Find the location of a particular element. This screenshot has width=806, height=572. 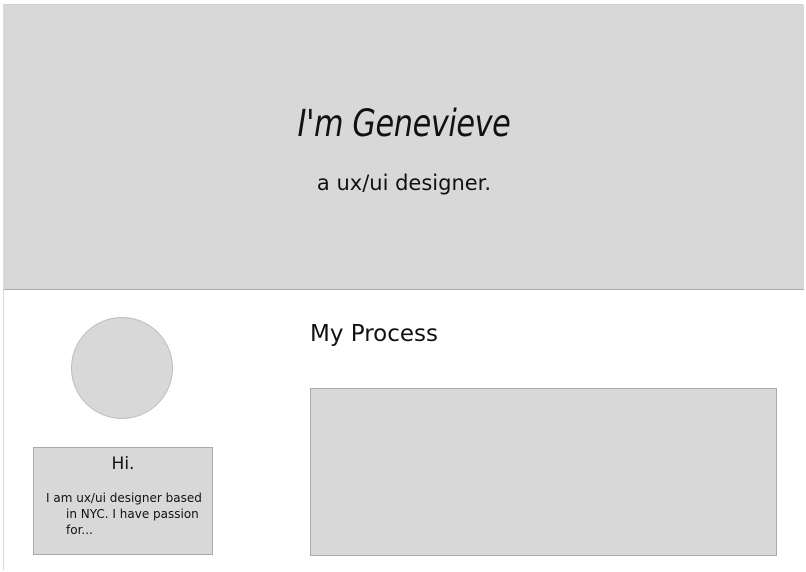

avatar-placeholder is located at coordinates (122, 368).